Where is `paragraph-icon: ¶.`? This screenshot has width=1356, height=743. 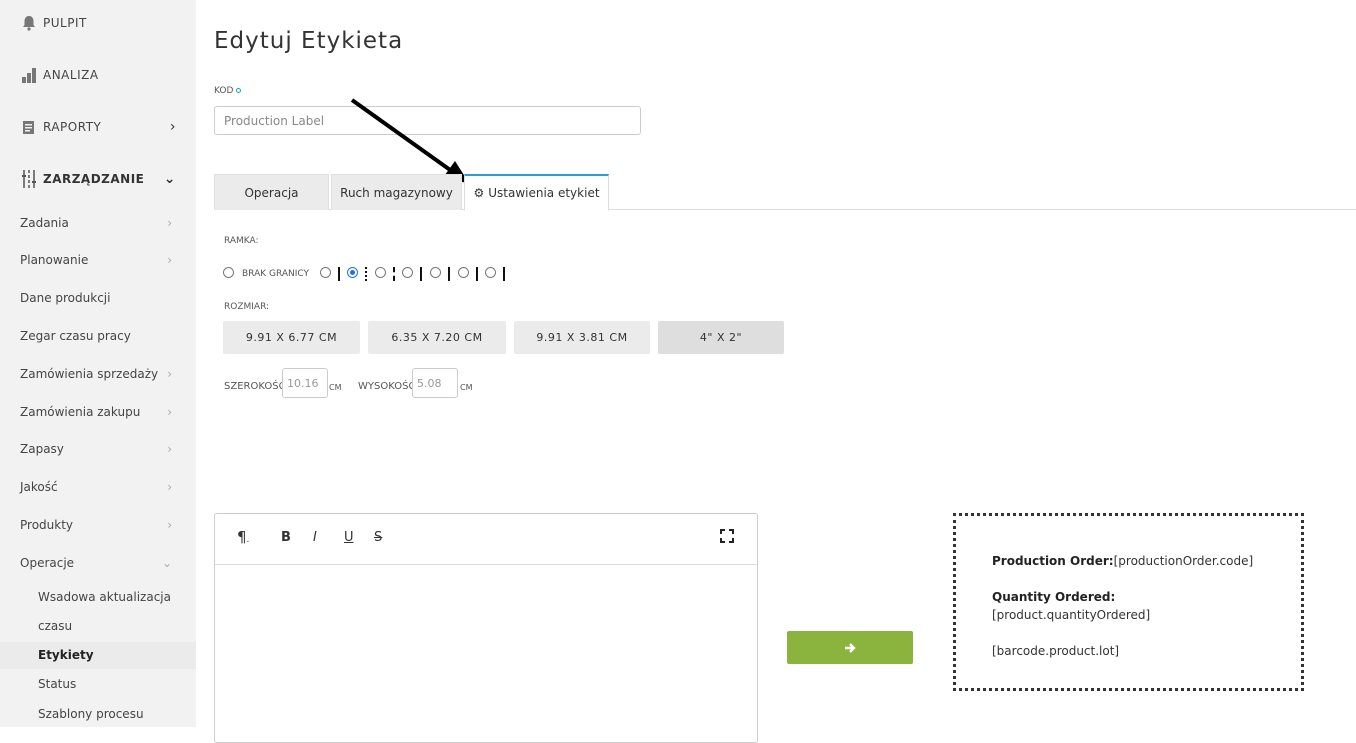
paragraph-icon: ¶. is located at coordinates (243, 537).